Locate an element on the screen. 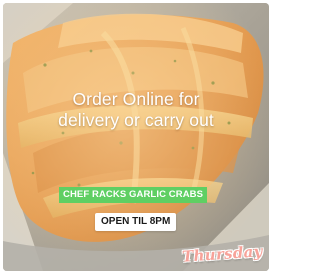 This screenshot has height=274, width=320. order-online-headline: Order Online for delivery or carry out is located at coordinates (136, 110).